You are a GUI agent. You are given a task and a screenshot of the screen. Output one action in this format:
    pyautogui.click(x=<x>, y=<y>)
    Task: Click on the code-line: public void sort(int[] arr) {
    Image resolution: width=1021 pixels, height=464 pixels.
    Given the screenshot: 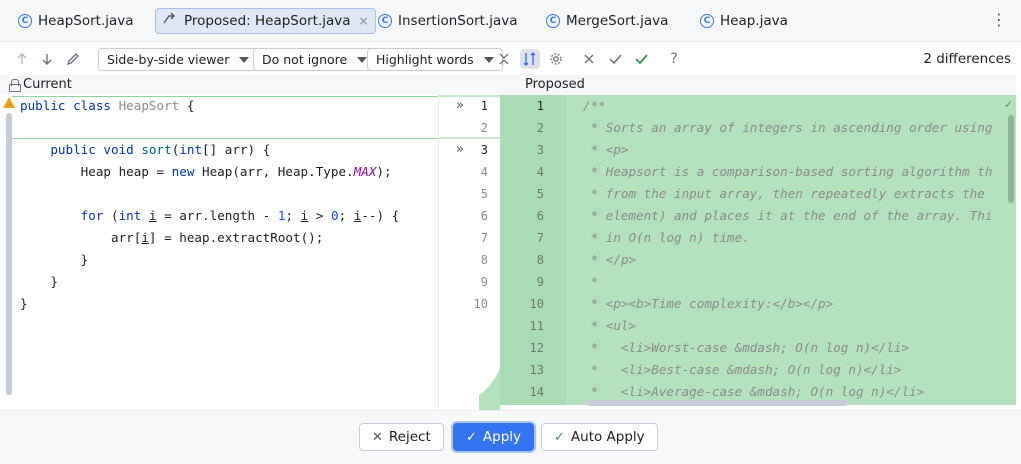 What is the action you would take?
    pyautogui.click(x=160, y=149)
    